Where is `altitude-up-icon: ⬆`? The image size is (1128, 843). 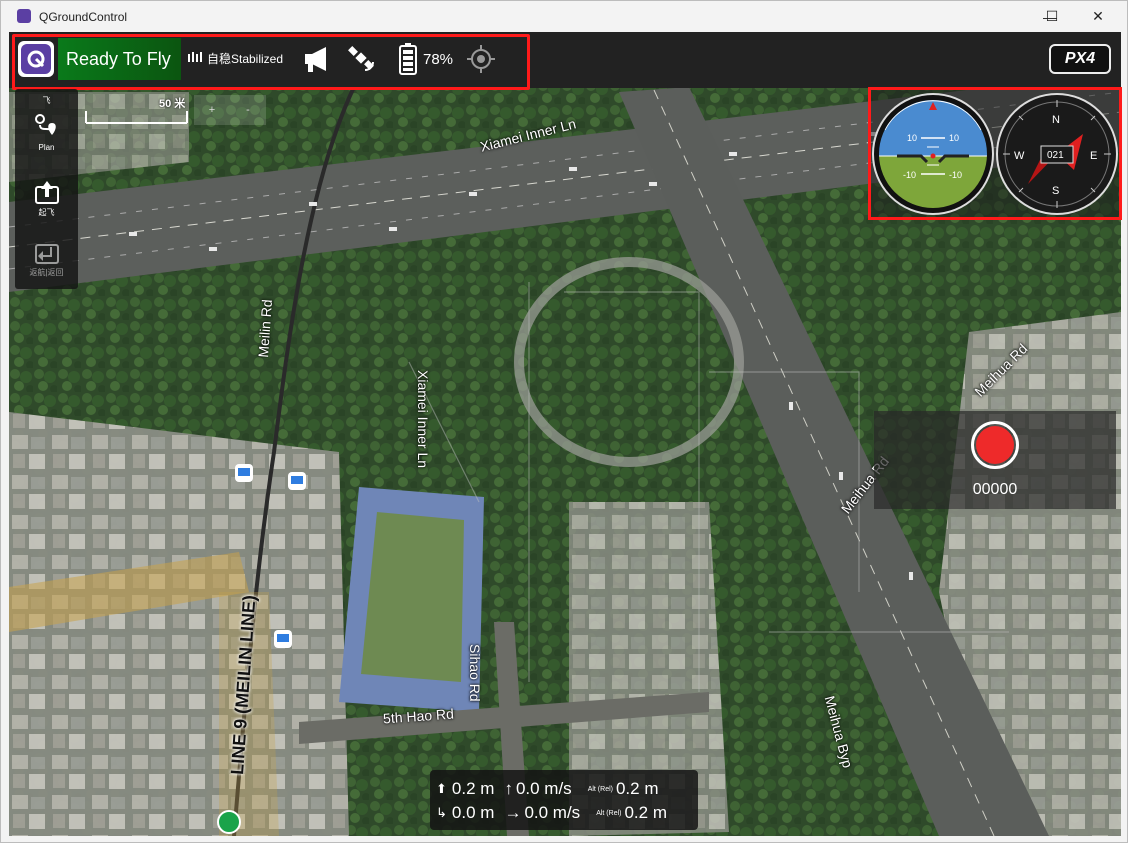
altitude-up-icon: ⬆ is located at coordinates (441, 788).